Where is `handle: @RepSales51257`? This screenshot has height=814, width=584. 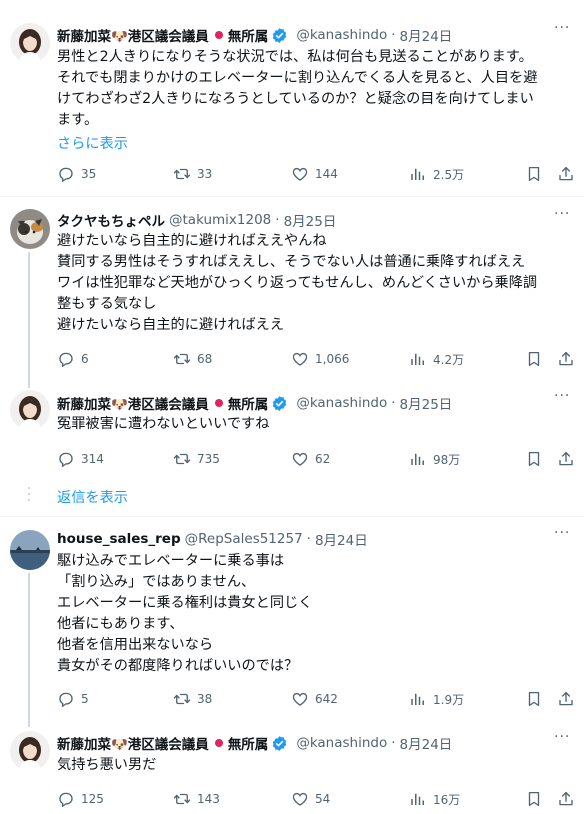
handle: @RepSales51257 is located at coordinates (244, 539).